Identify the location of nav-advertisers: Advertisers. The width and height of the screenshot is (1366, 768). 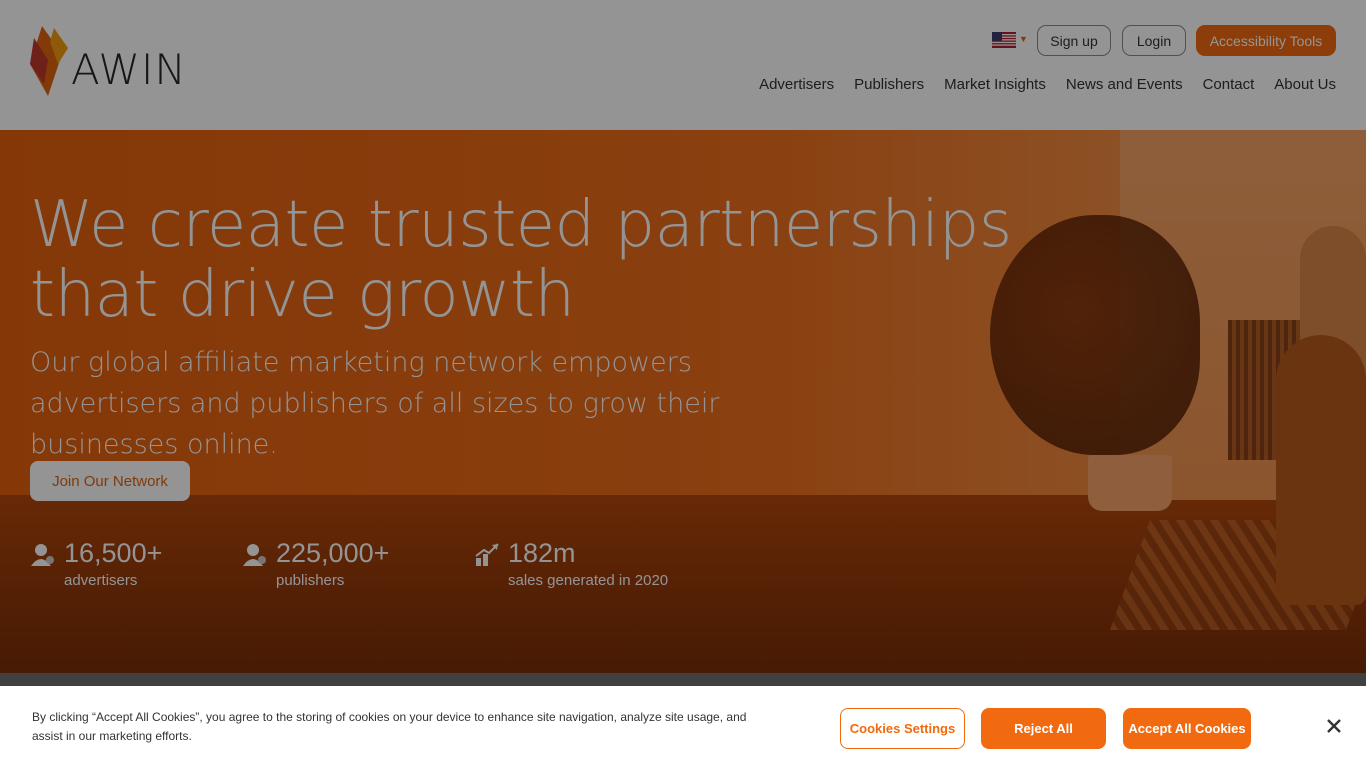
(796, 84).